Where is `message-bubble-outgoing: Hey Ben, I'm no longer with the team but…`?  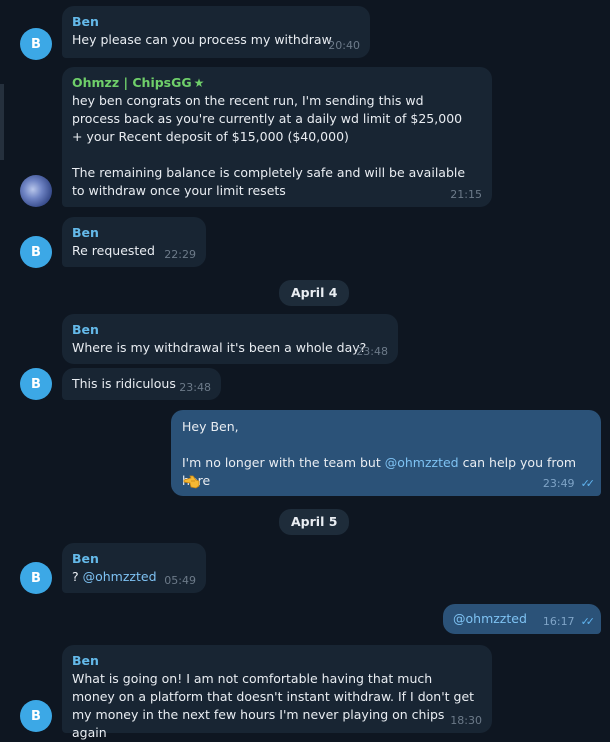 message-bubble-outgoing: Hey Ben, I'm no longer with the team but… is located at coordinates (386, 453).